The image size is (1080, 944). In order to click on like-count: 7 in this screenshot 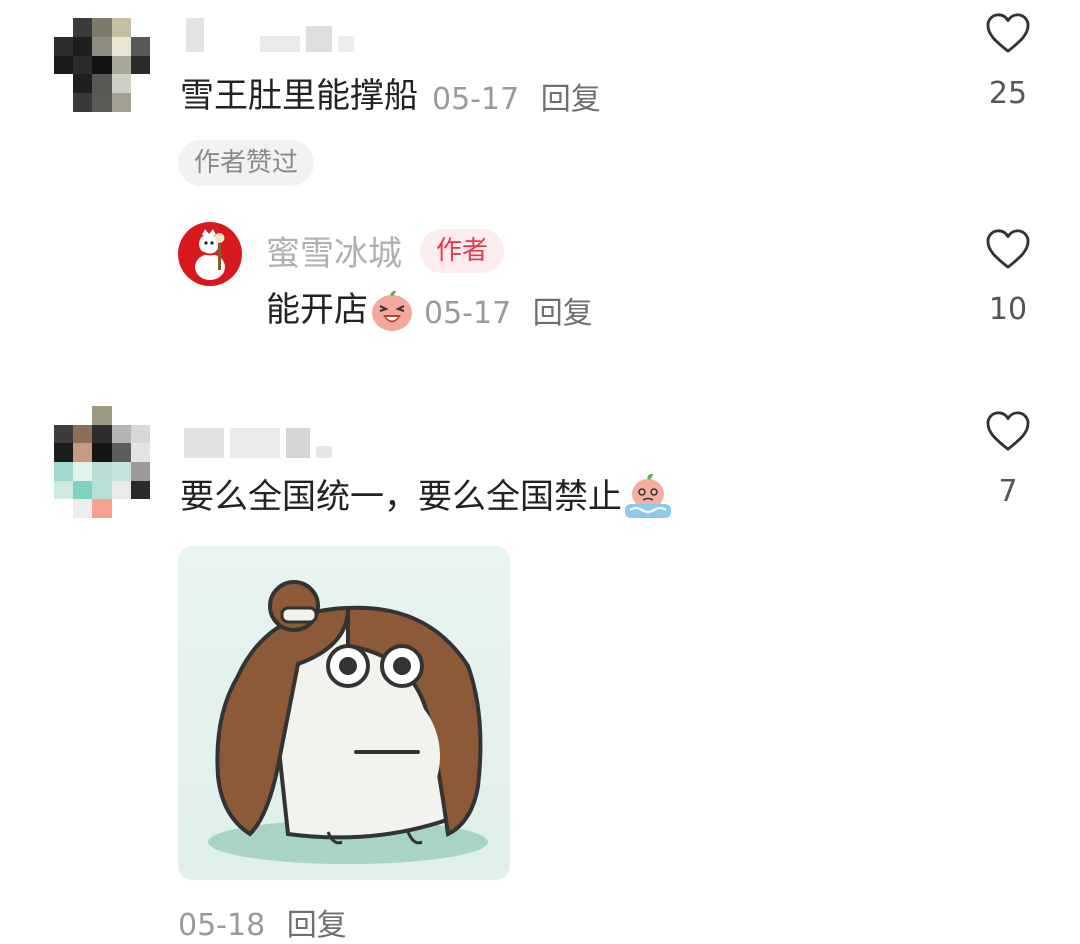, I will do `click(1008, 491)`.